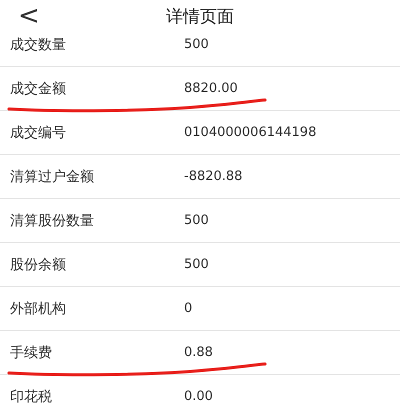 This screenshot has height=414, width=400. Describe the element at coordinates (38, 89) in the screenshot. I see `field-label: 成交金额` at that location.